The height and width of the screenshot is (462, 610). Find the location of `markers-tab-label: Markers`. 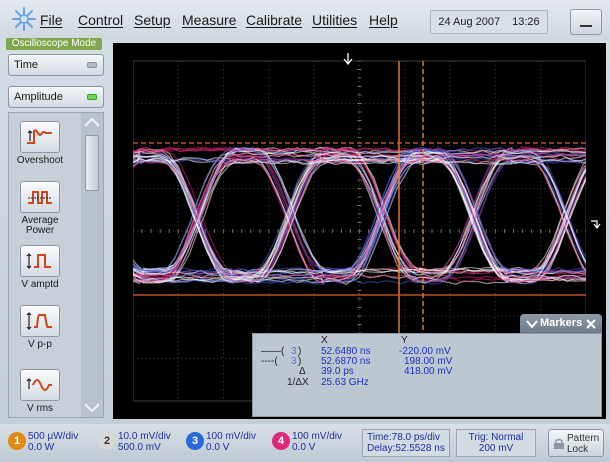

markers-tab-label: Markers is located at coordinates (561, 323).